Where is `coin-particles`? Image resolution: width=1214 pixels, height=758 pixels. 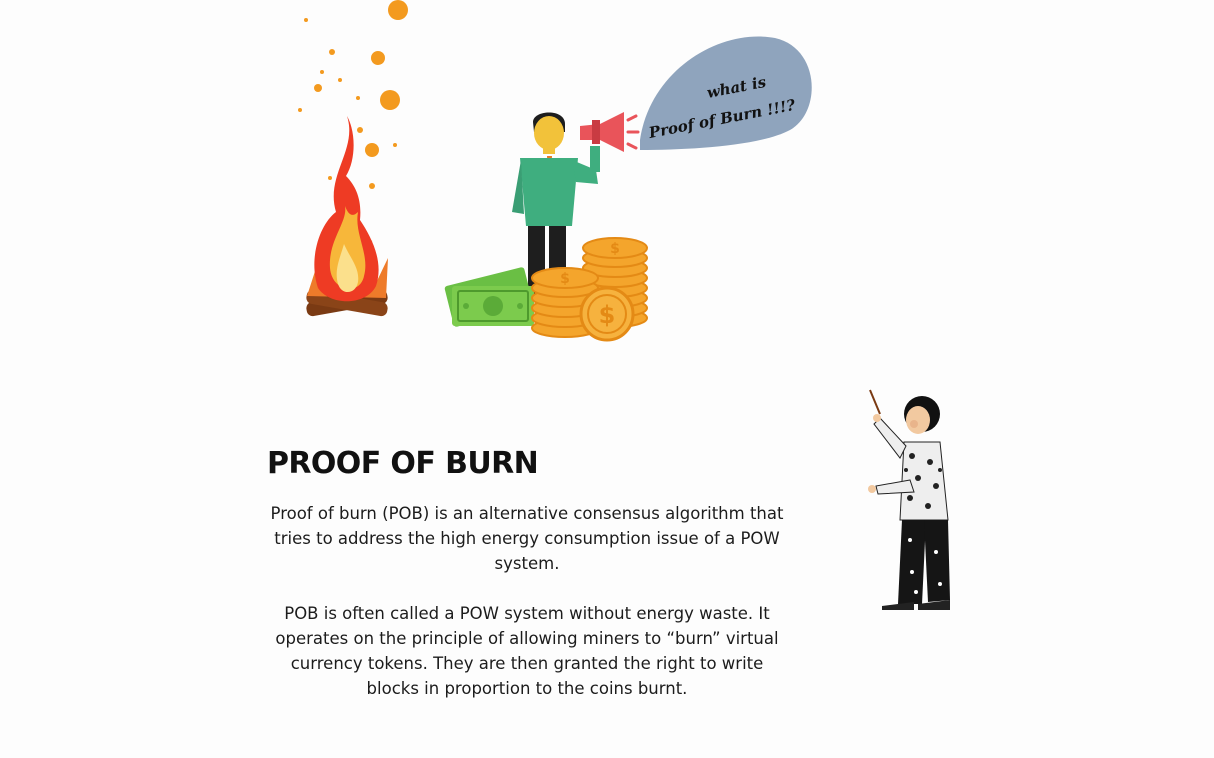
coin-particles is located at coordinates (353, 94).